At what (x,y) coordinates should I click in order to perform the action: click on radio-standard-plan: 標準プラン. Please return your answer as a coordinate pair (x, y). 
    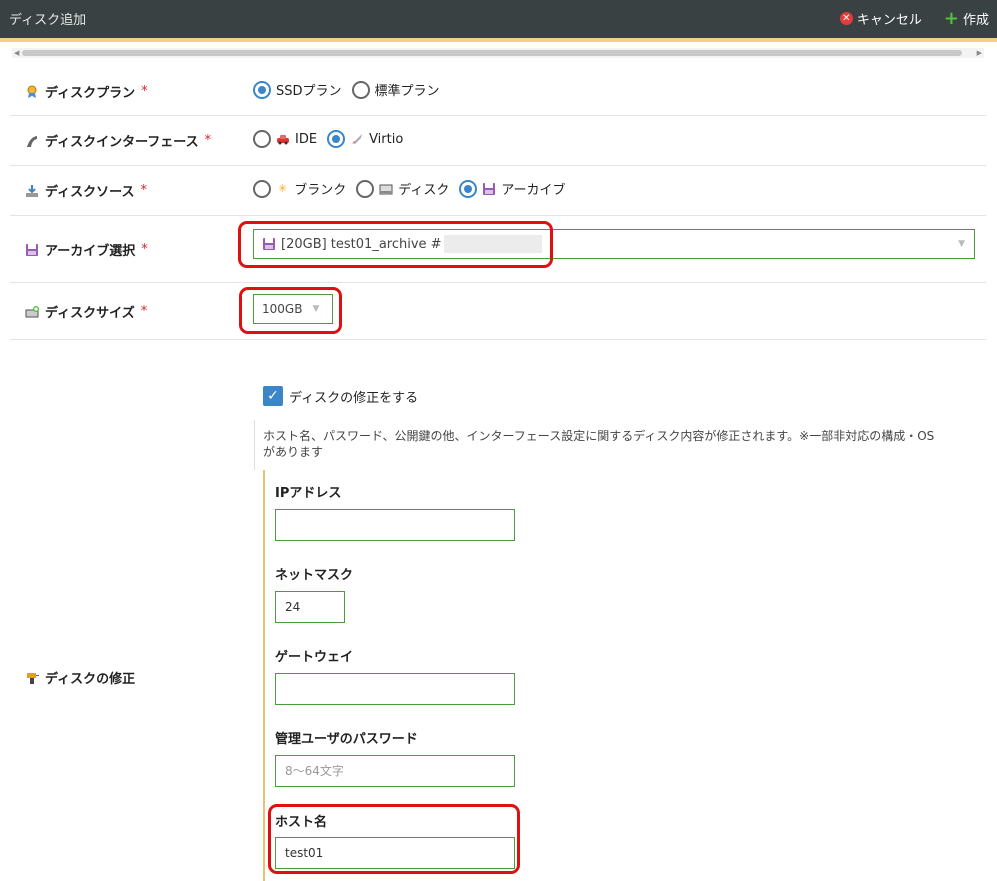
    Looking at the image, I should click on (395, 89).